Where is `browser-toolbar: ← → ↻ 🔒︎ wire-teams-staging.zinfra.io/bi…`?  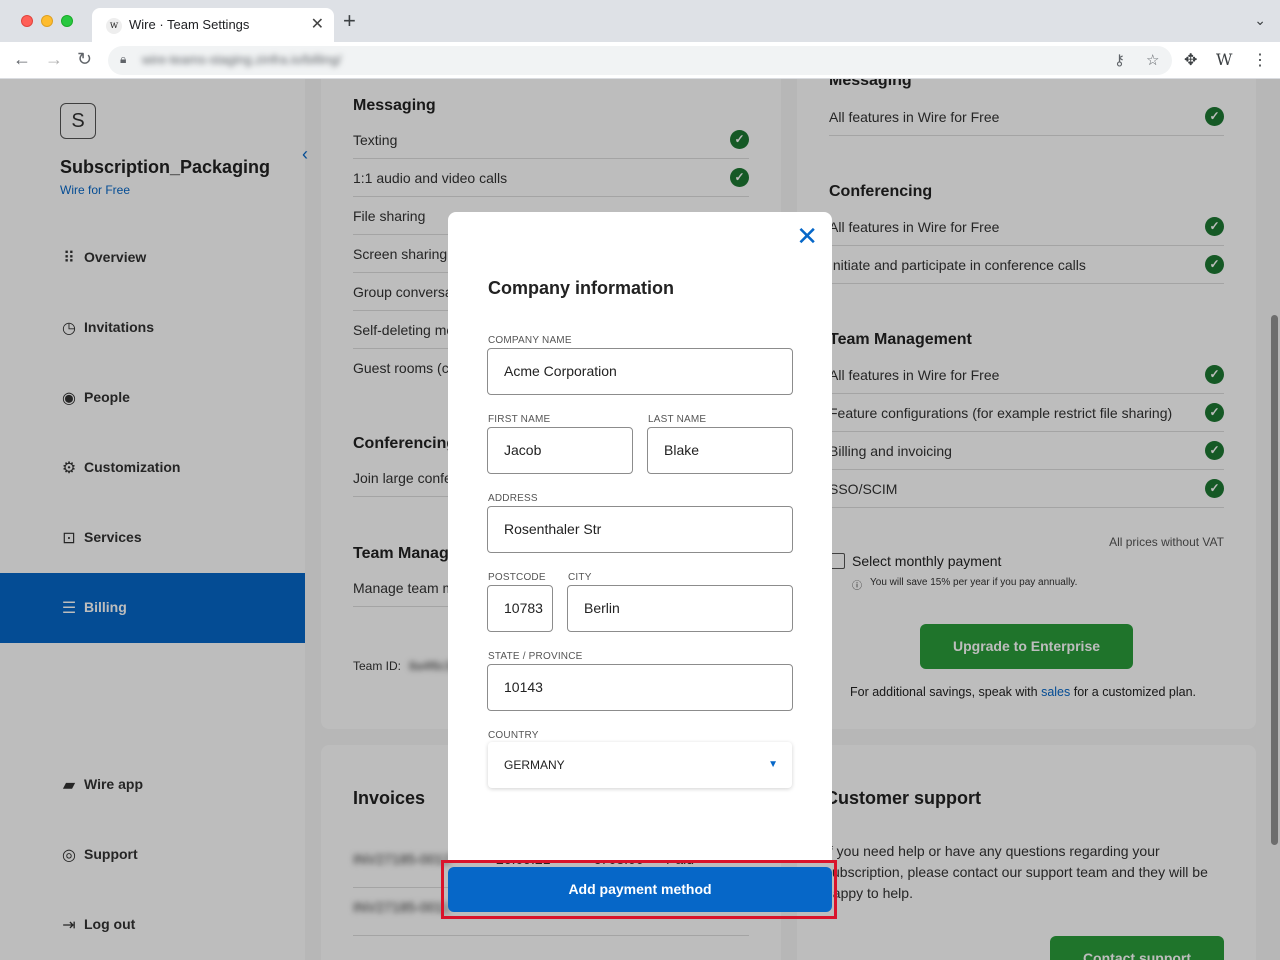
browser-toolbar: ← → ↻ 🔒︎ wire-teams-staging.zinfra.io/bi… is located at coordinates (640, 60).